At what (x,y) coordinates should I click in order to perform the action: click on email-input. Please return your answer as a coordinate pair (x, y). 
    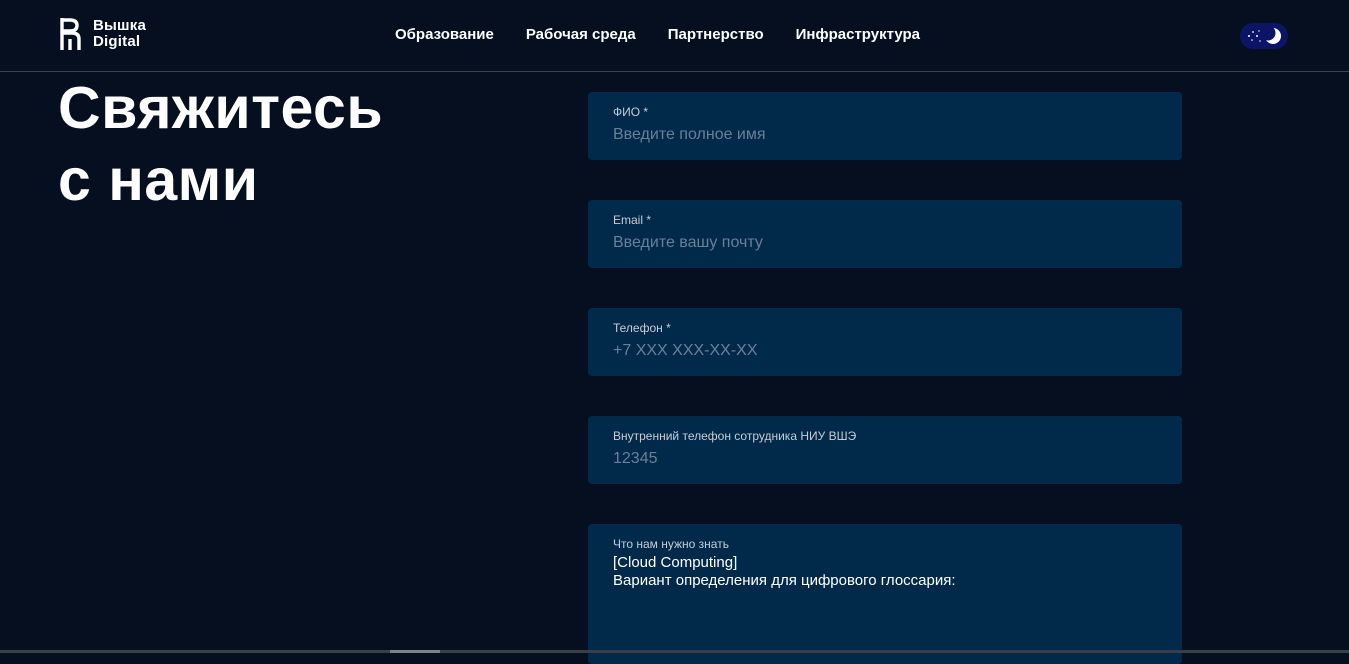
    Looking at the image, I should click on (885, 243).